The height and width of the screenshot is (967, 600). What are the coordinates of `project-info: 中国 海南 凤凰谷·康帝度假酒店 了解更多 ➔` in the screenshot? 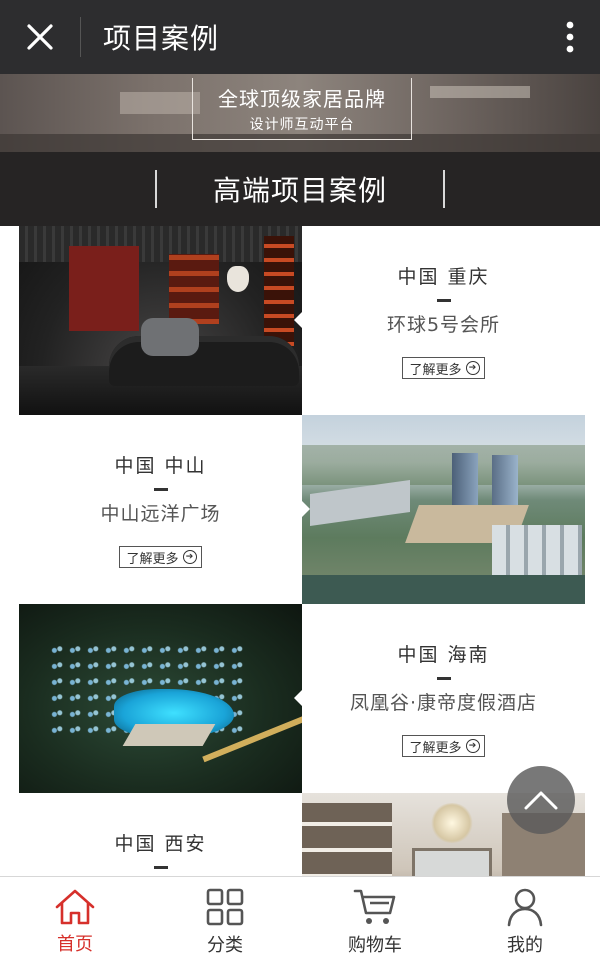 It's located at (443, 698).